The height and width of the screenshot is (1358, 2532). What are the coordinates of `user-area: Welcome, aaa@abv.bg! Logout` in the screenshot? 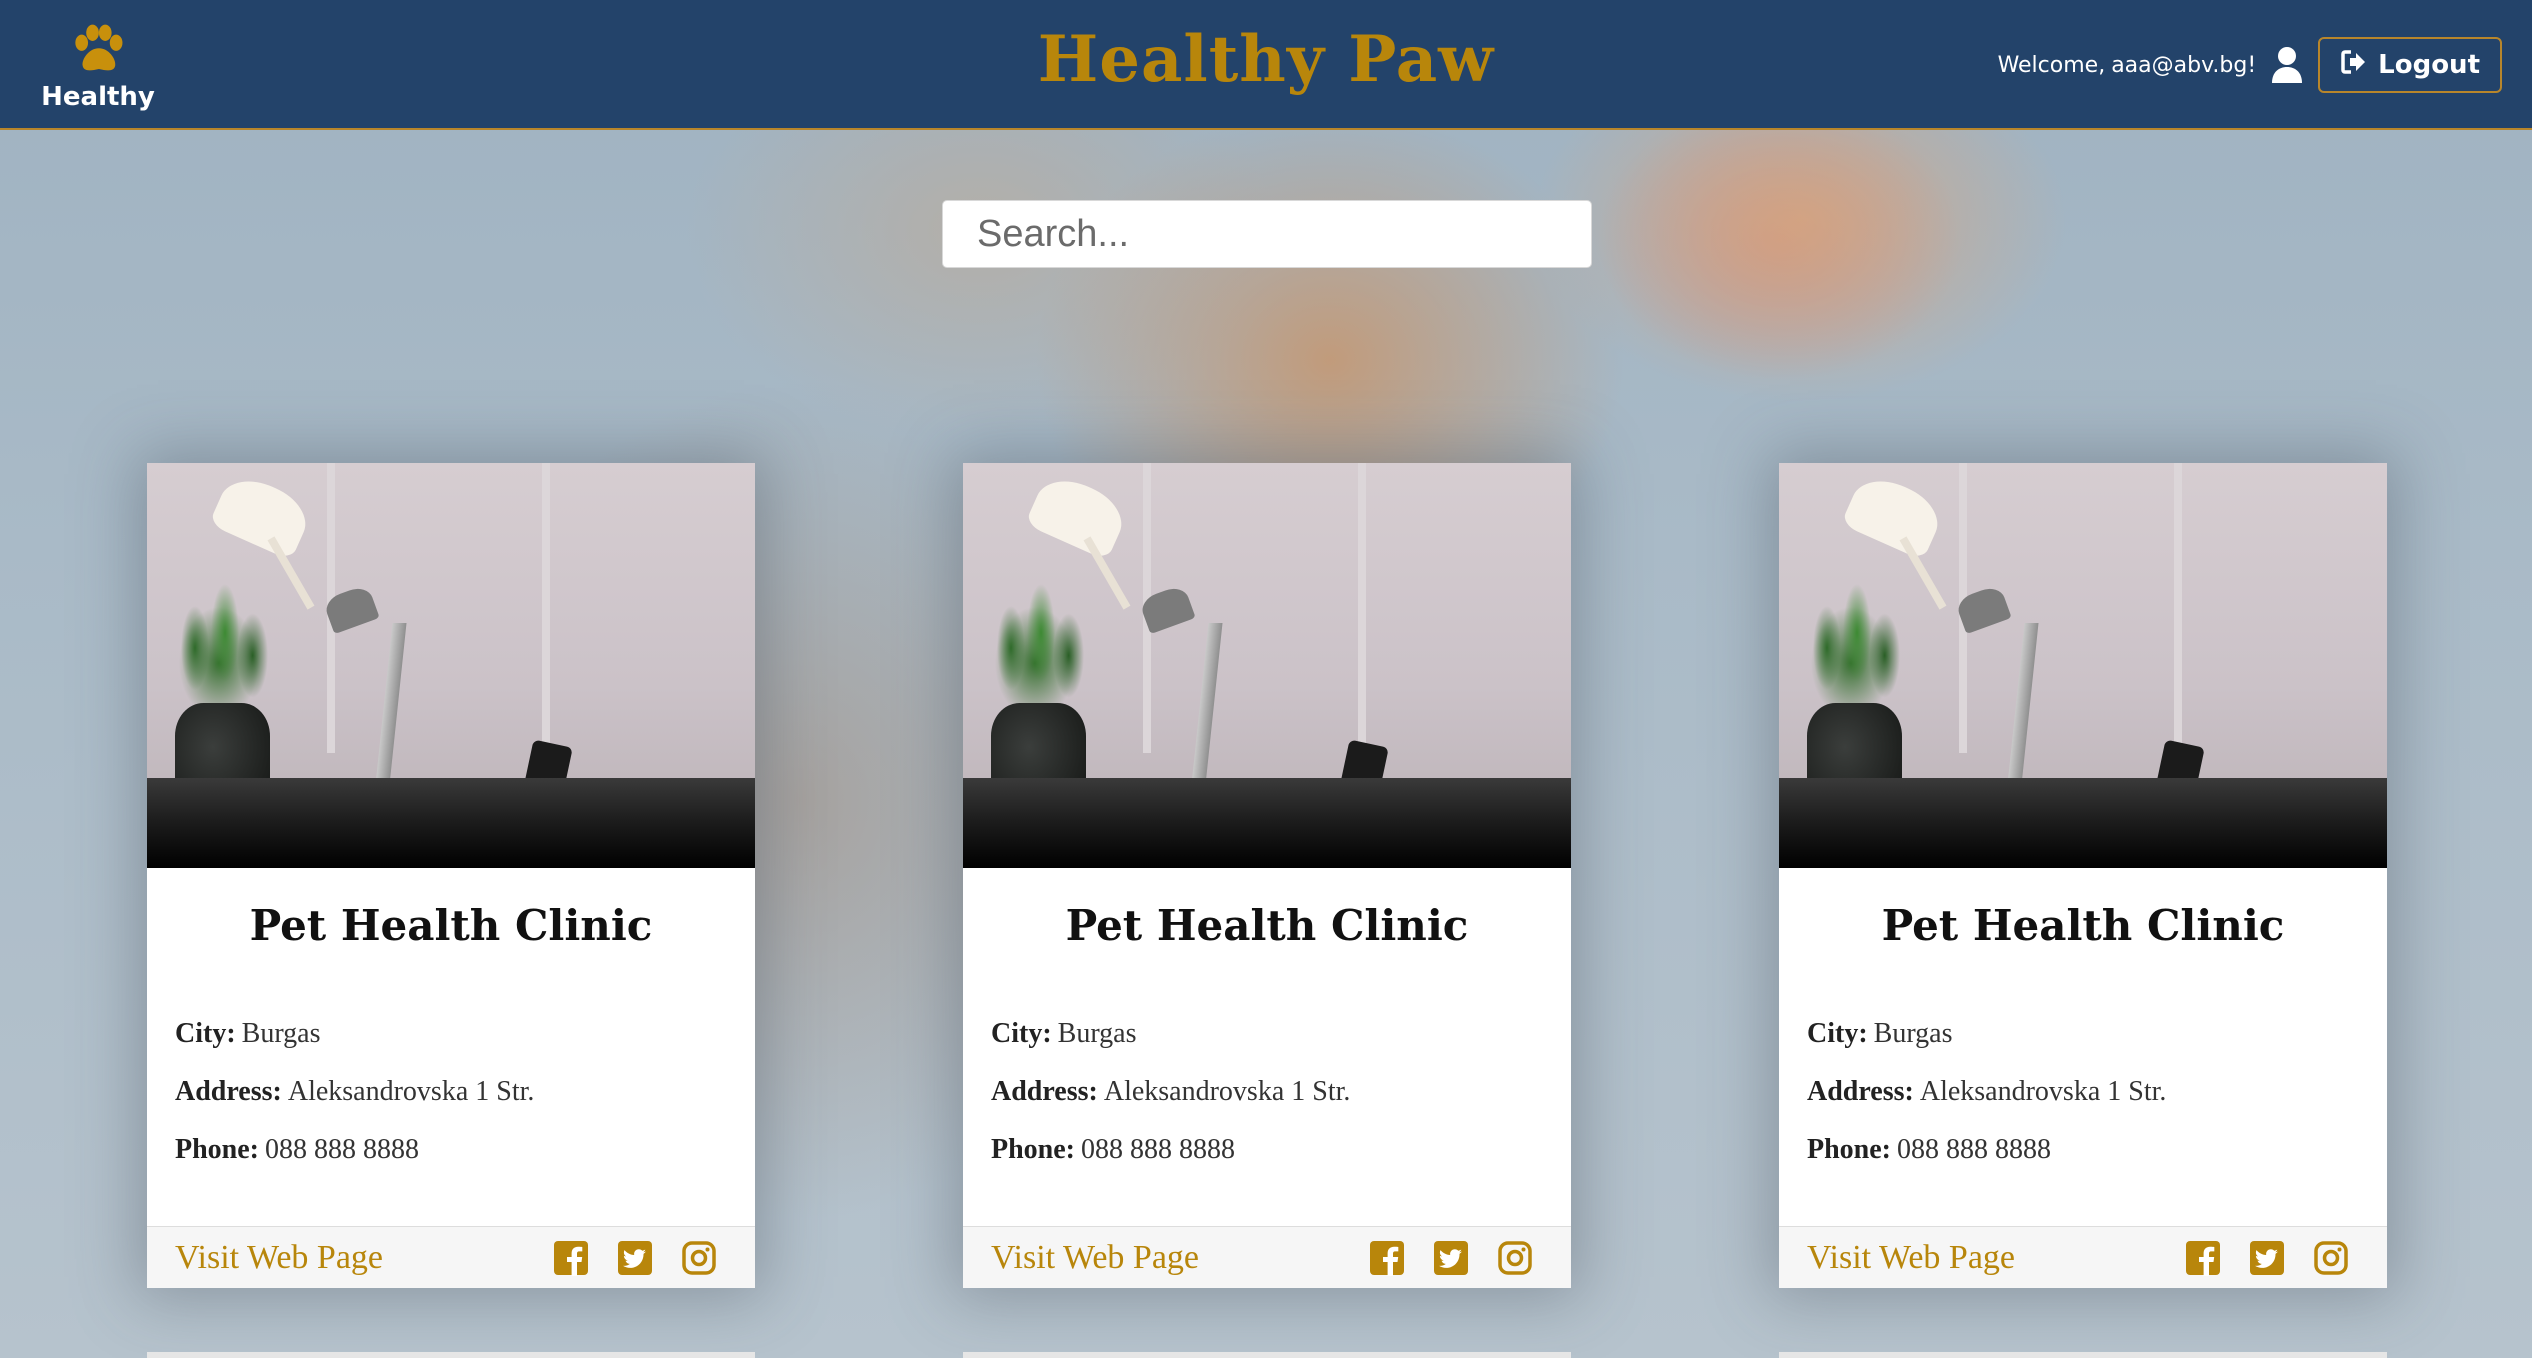 It's located at (2250, 65).